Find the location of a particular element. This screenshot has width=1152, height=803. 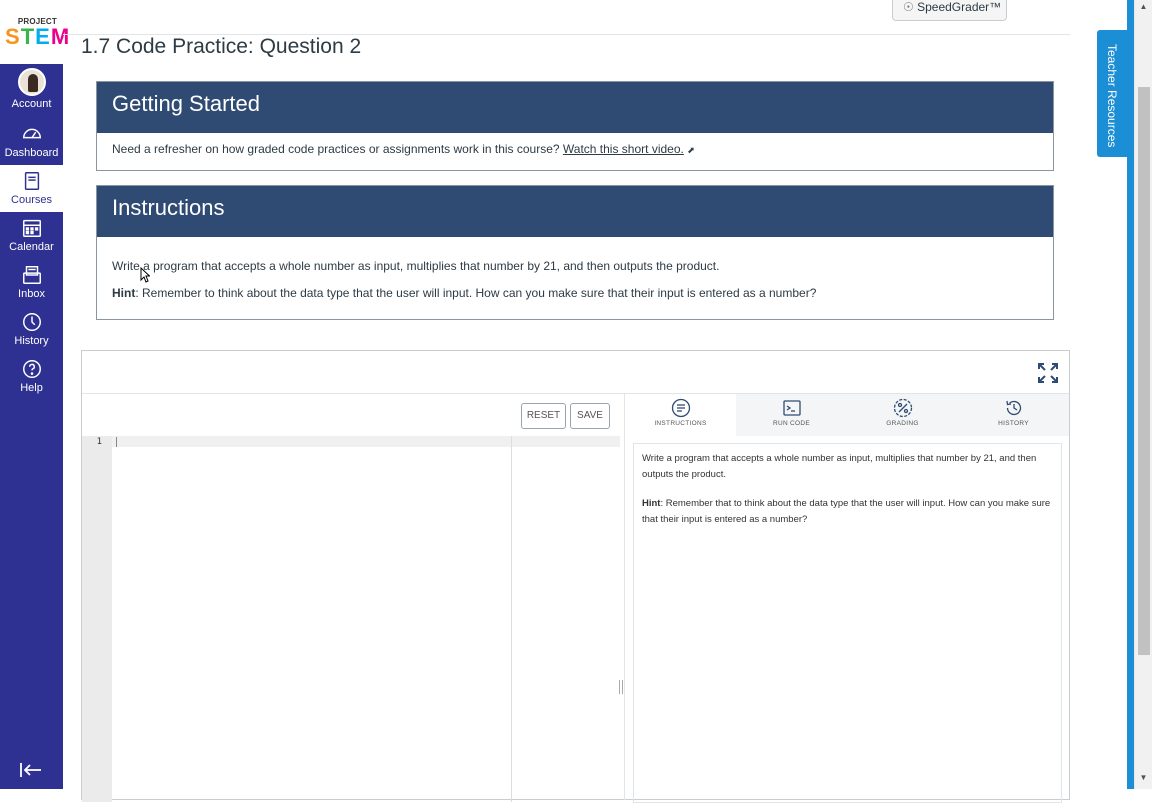

nav-label-account: Account is located at coordinates (31, 104).